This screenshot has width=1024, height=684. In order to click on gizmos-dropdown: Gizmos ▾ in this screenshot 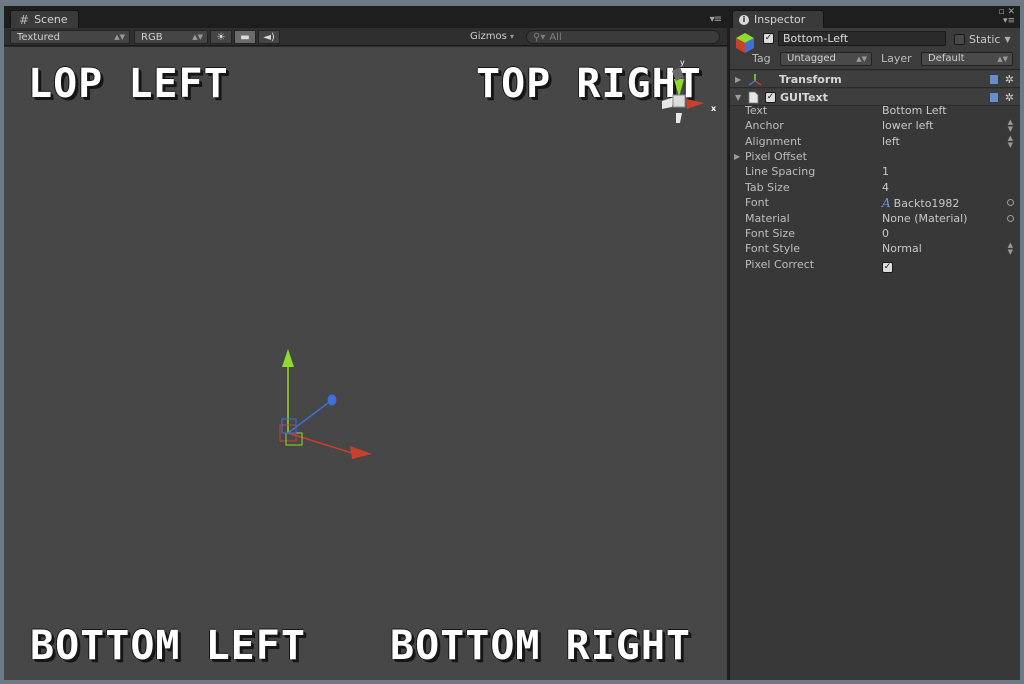, I will do `click(492, 36)`.